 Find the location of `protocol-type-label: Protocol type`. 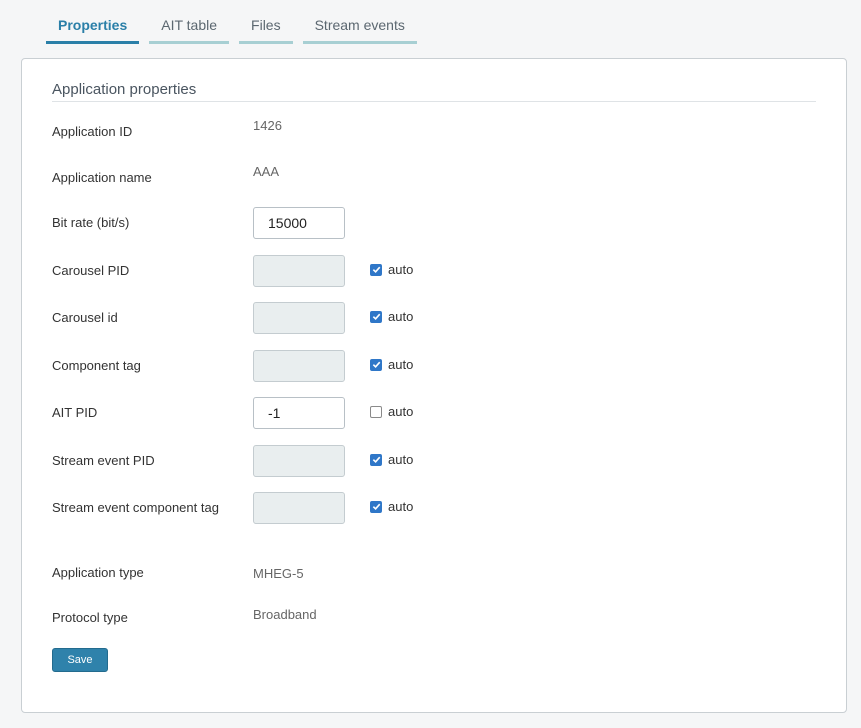

protocol-type-label: Protocol type is located at coordinates (90, 617).